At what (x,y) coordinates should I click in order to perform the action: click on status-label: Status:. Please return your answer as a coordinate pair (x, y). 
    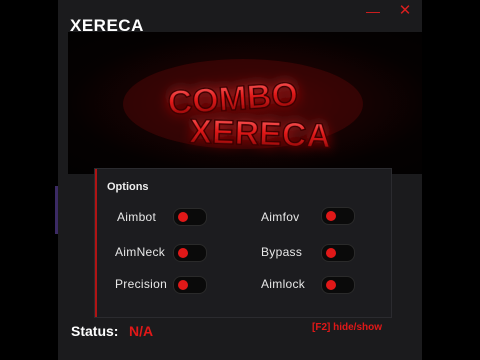
    Looking at the image, I should click on (95, 331).